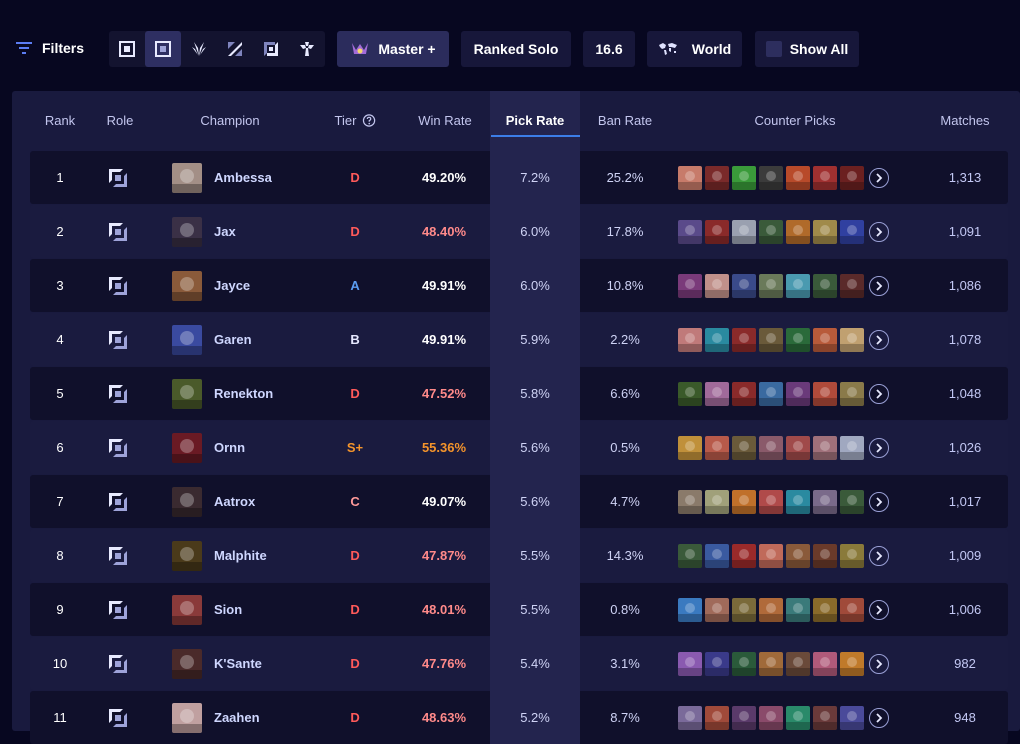 The height and width of the screenshot is (744, 1020). What do you see at coordinates (217, 663) in the screenshot?
I see `champion-cell: K'Sante` at bounding box center [217, 663].